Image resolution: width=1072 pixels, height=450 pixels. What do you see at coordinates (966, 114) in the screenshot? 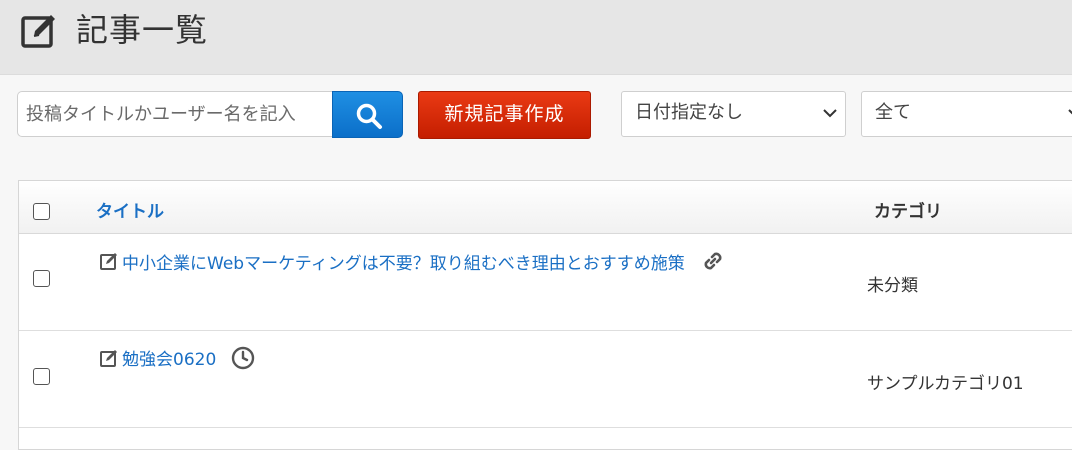
I see `status-filter-select: 全て` at bounding box center [966, 114].